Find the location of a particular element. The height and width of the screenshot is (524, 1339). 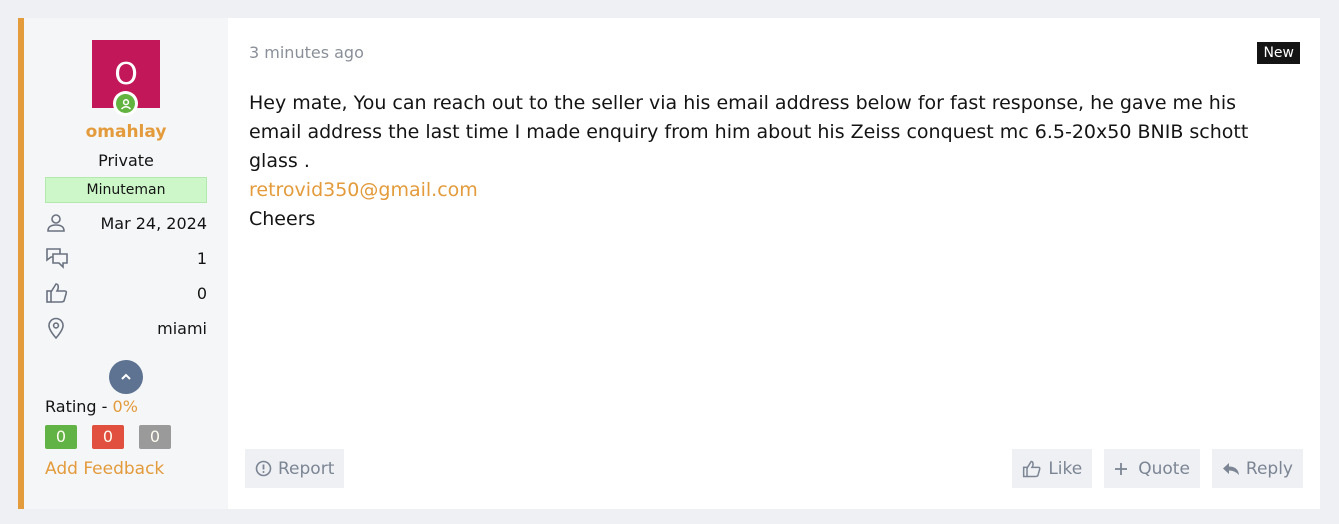

feedback-positive: 0 is located at coordinates (61, 437).